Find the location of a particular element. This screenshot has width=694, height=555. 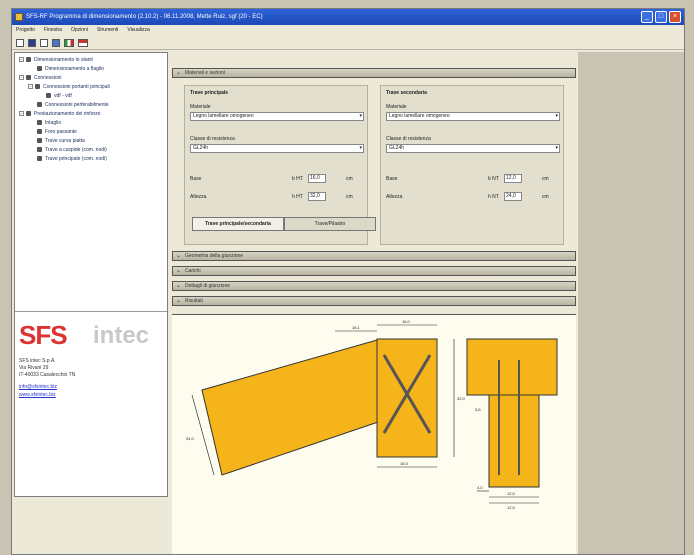

email-link: info@sfsintec.biz is located at coordinates (38, 387).